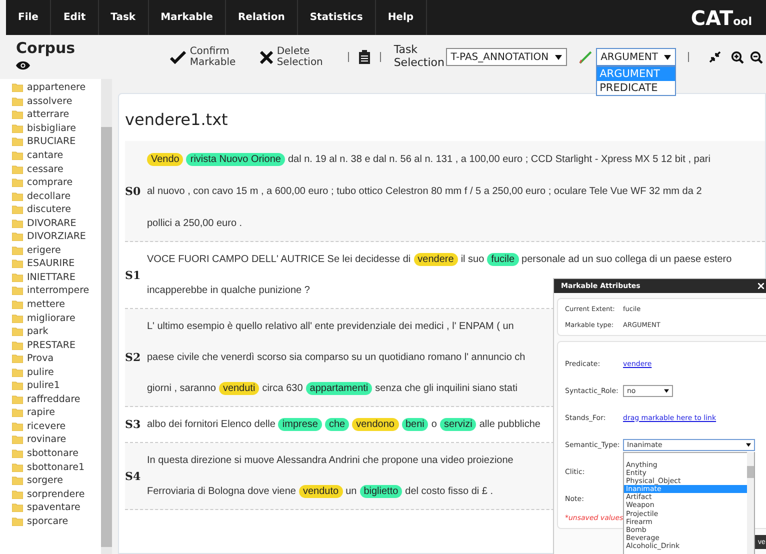  Describe the element at coordinates (300, 424) in the screenshot. I see `argument-highlight: imprese` at that location.